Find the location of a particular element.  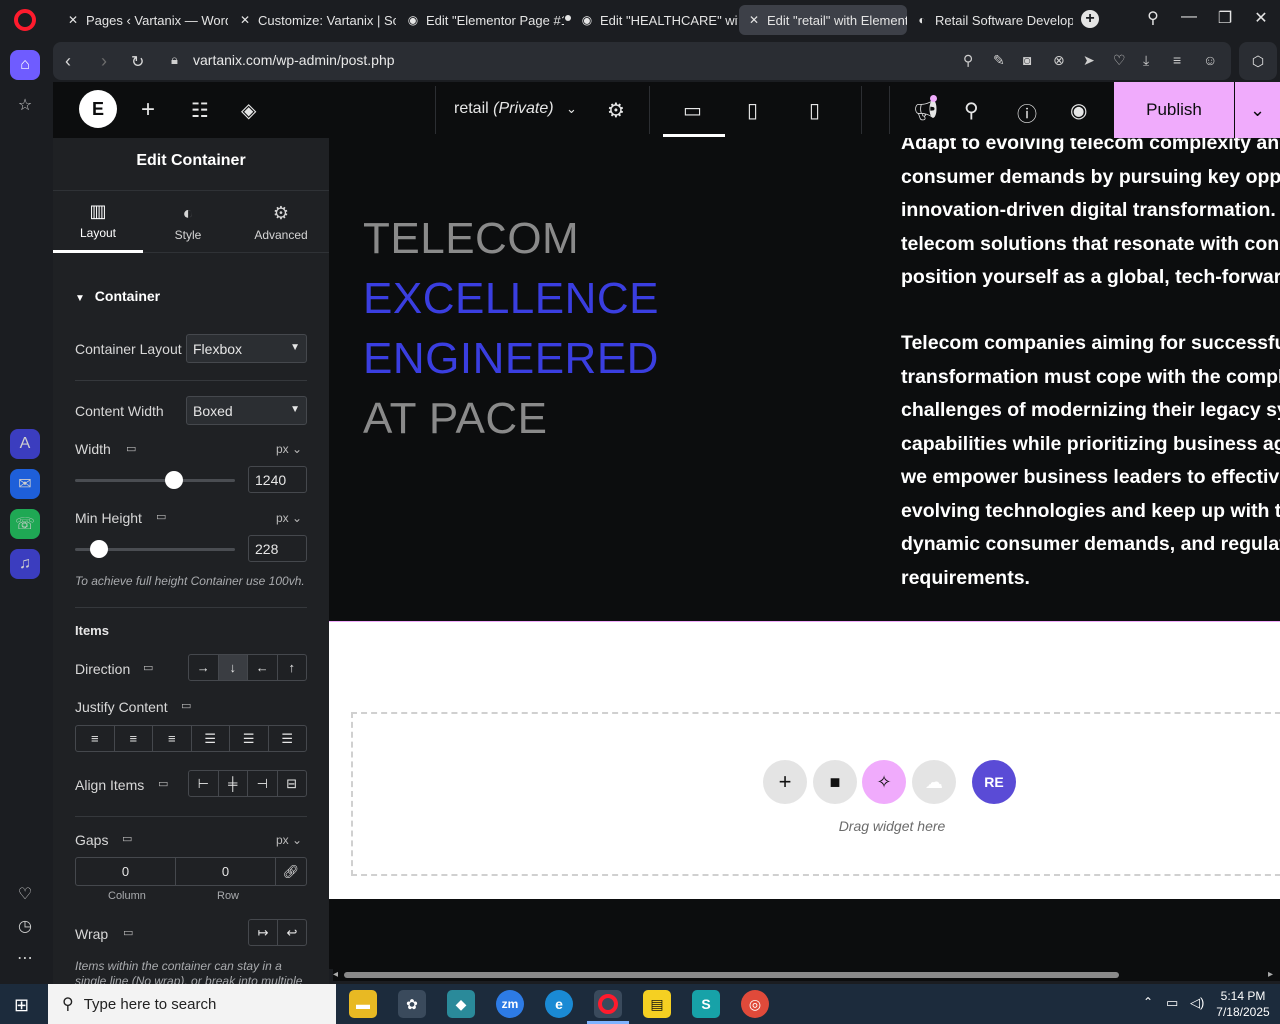

reload-icon: ↻ is located at coordinates (137, 62).